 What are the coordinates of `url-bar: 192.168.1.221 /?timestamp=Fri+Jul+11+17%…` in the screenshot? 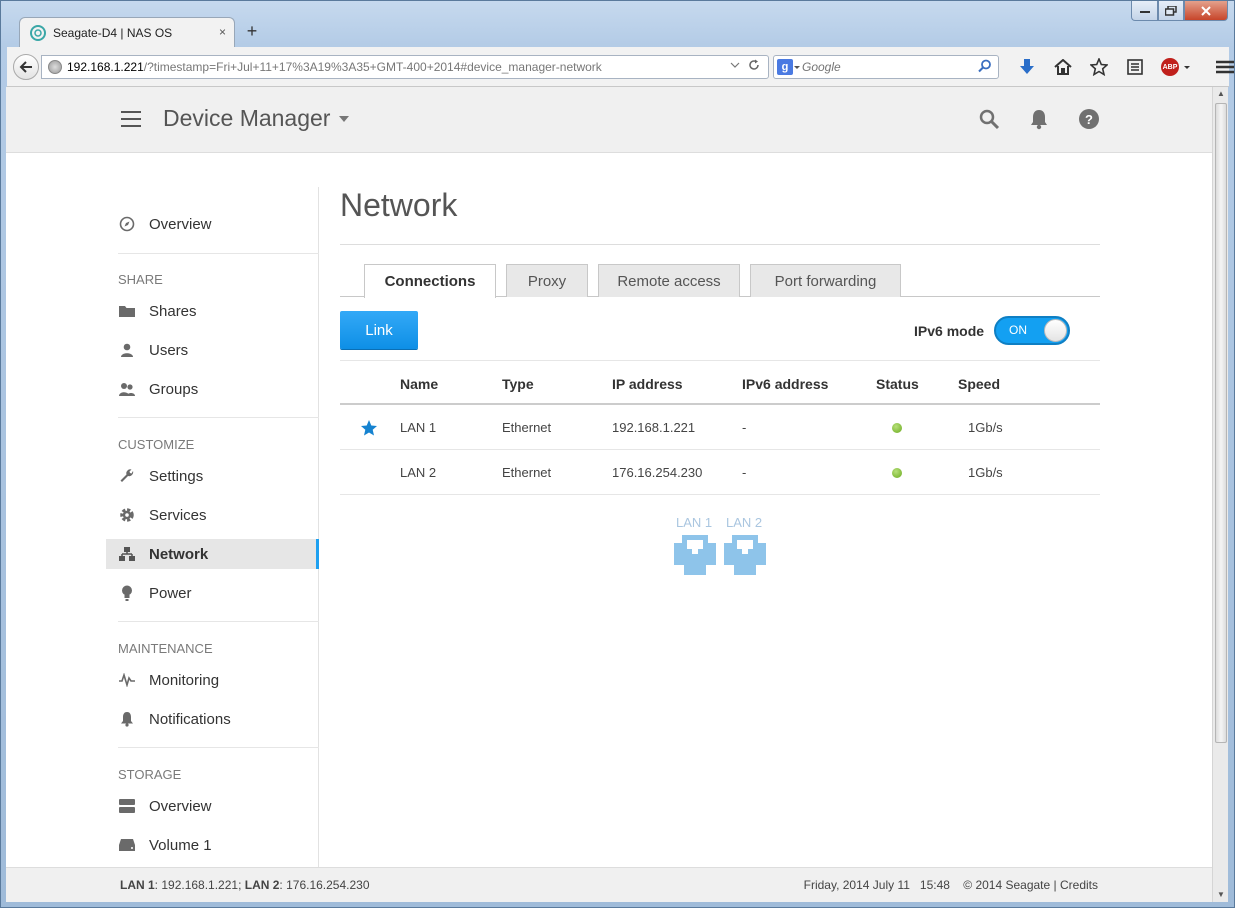 It's located at (405, 67).